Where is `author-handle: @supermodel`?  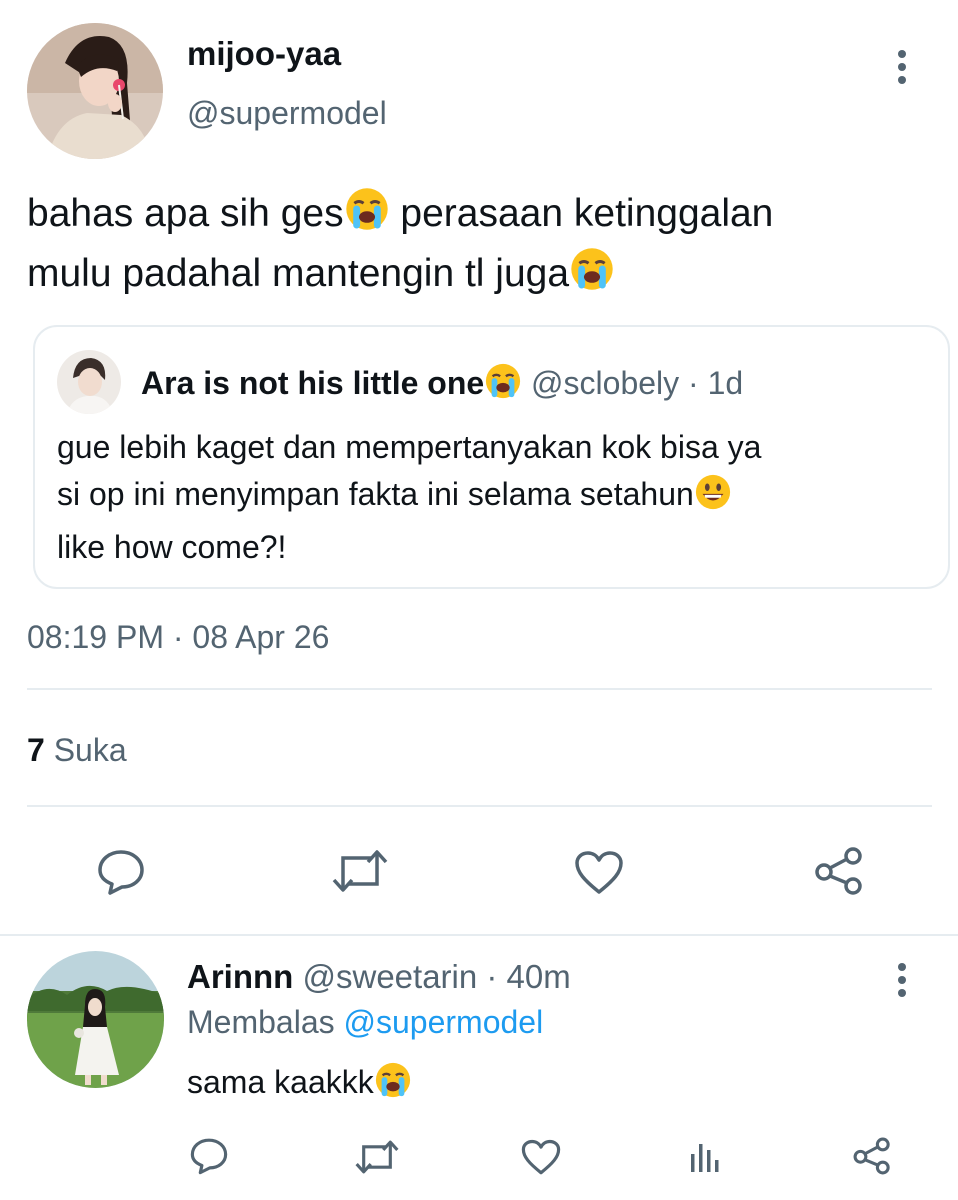
author-handle: @supermodel is located at coordinates (287, 113).